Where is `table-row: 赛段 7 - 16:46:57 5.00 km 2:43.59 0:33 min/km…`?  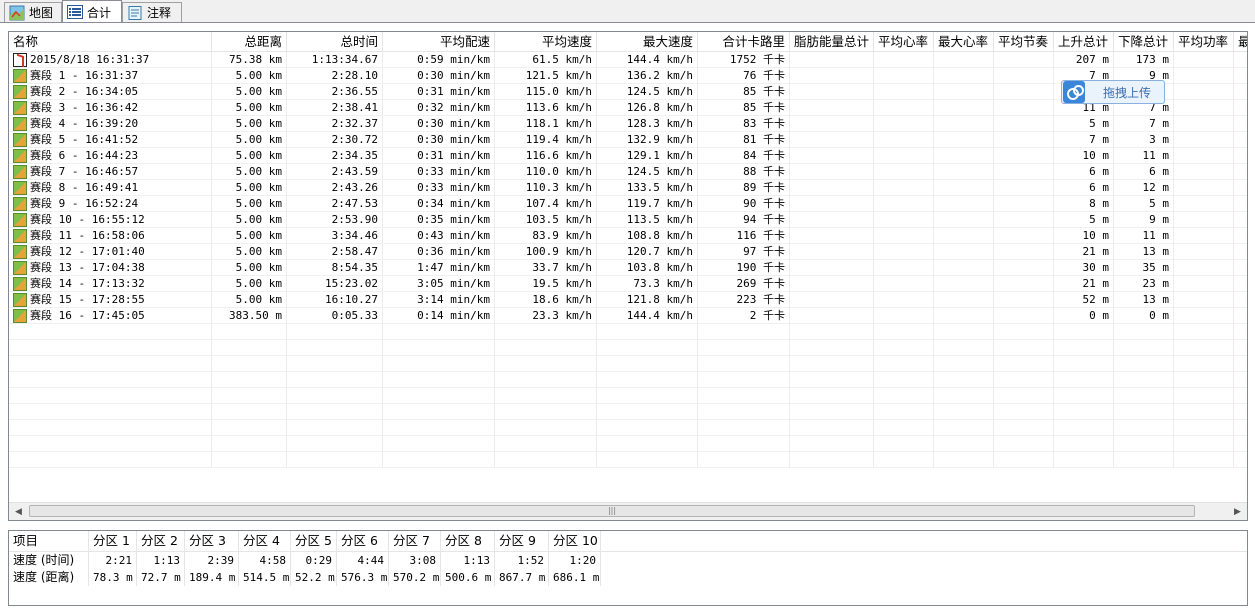
table-row: 赛段 7 - 16:46:57 5.00 km 2:43.59 0:33 min/km… is located at coordinates (628, 172).